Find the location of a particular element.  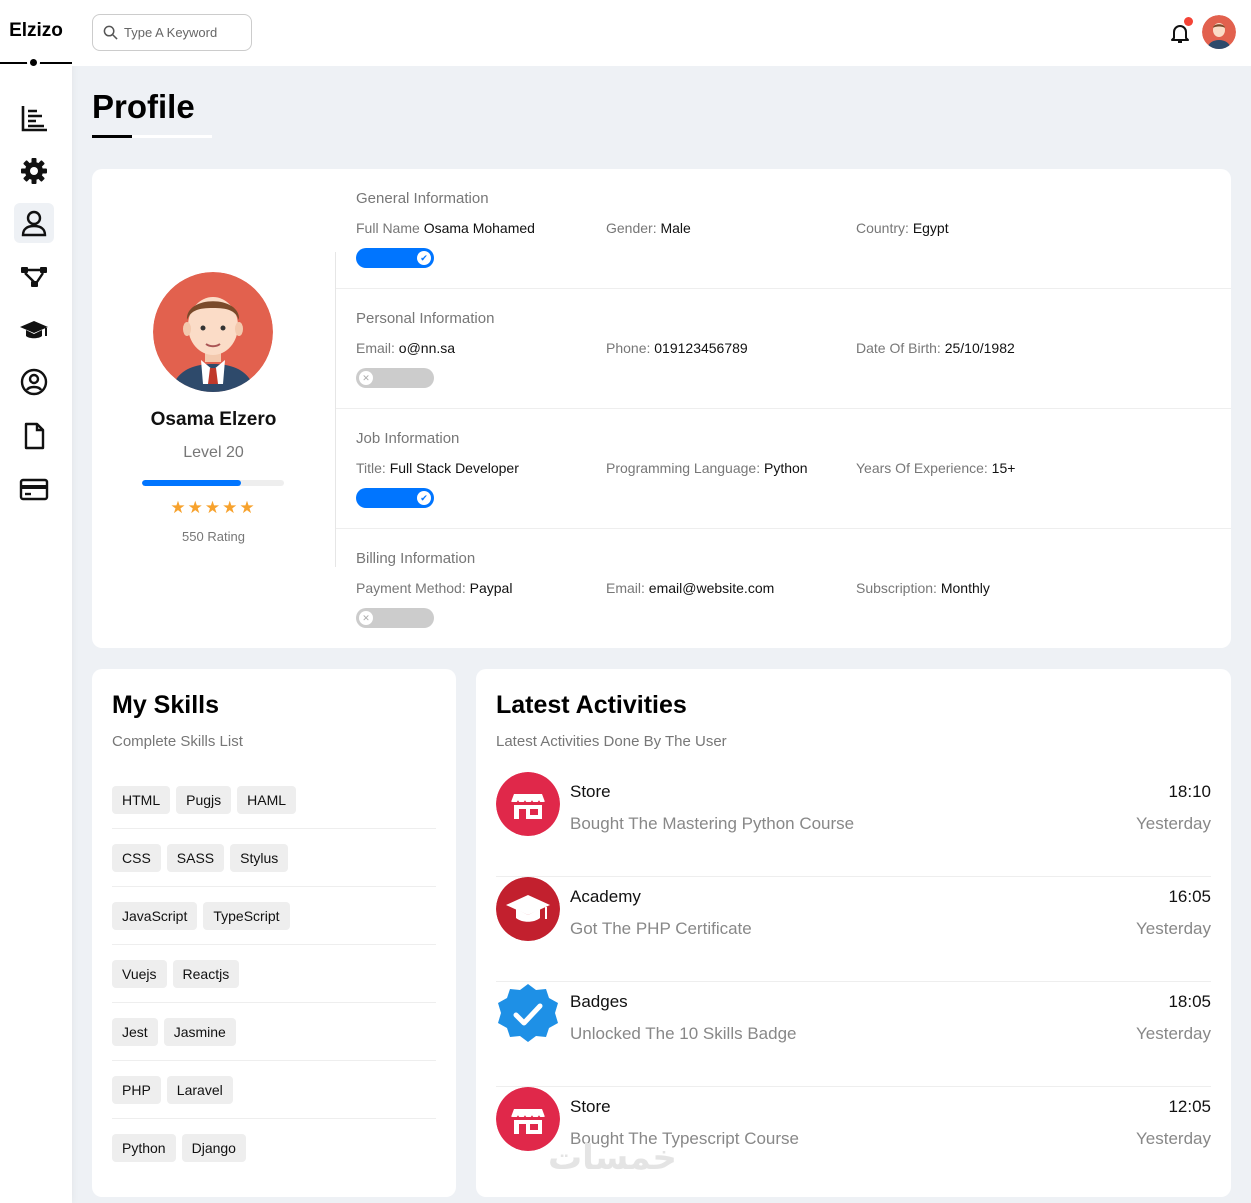

skill-tag: Laravel is located at coordinates (199, 1089).